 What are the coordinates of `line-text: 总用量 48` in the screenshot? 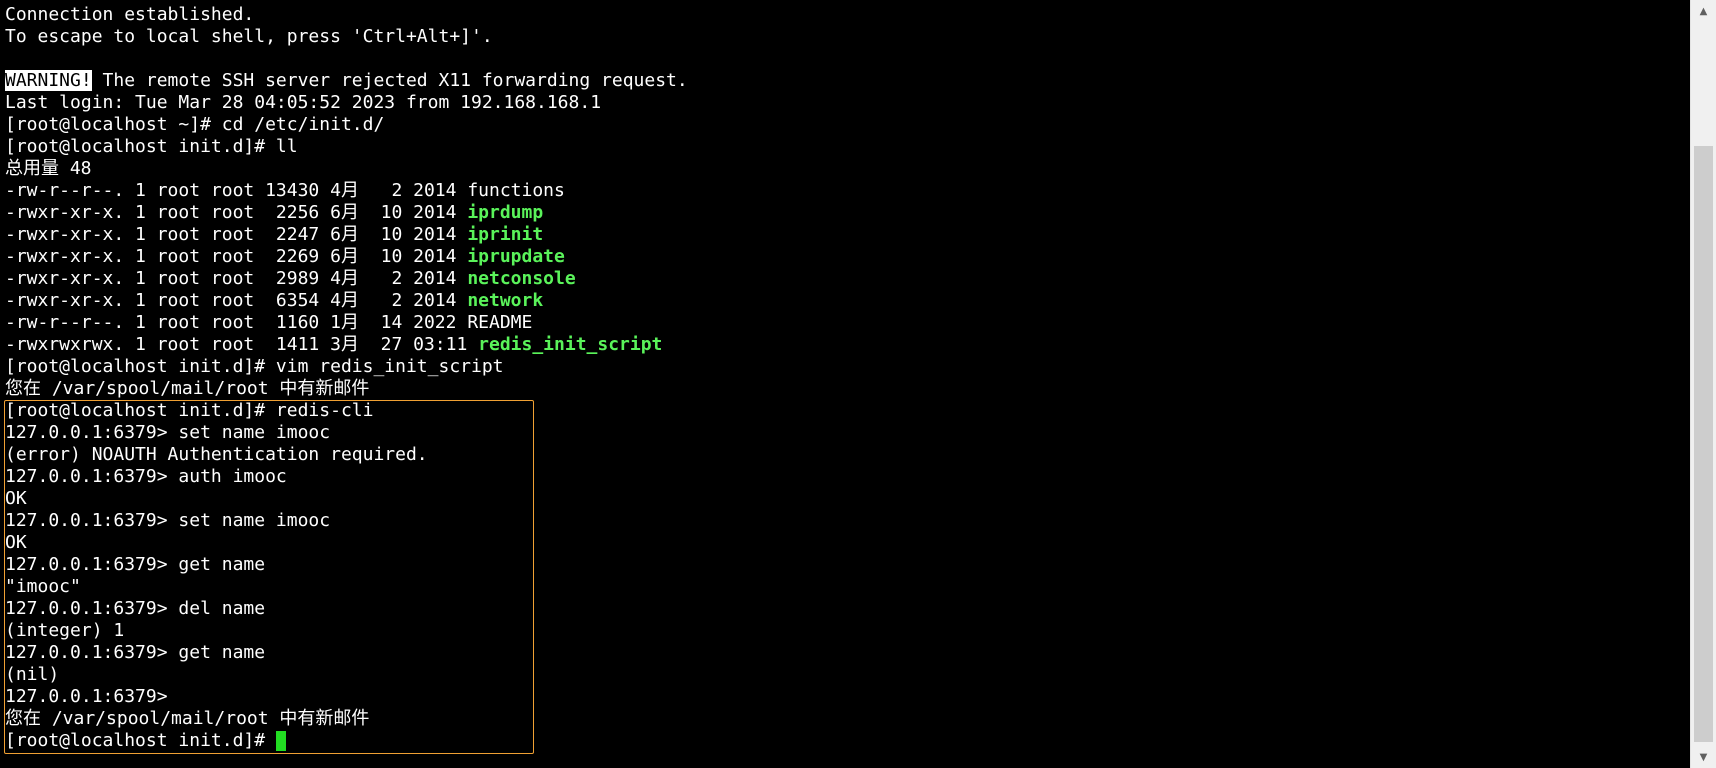 It's located at (48, 168).